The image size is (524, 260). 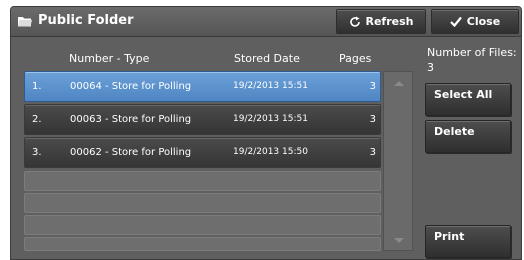 I want to click on close-label: Close, so click(x=483, y=21).